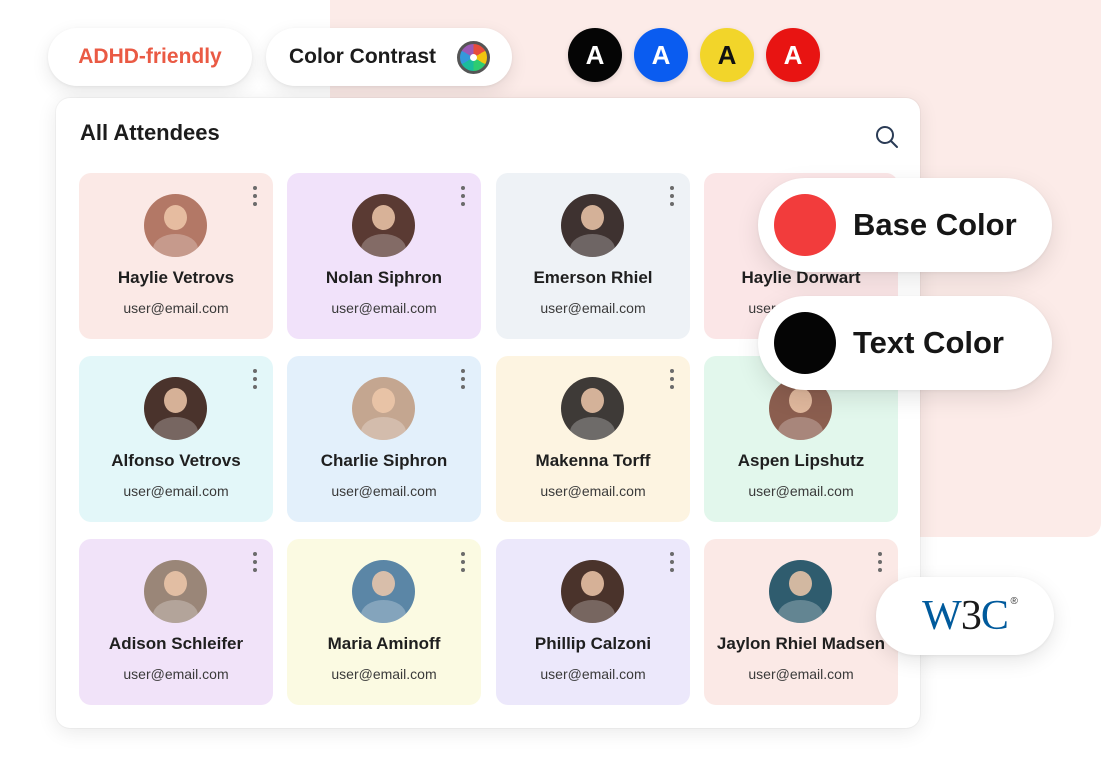  I want to click on base-color-label: Base Color, so click(935, 224).